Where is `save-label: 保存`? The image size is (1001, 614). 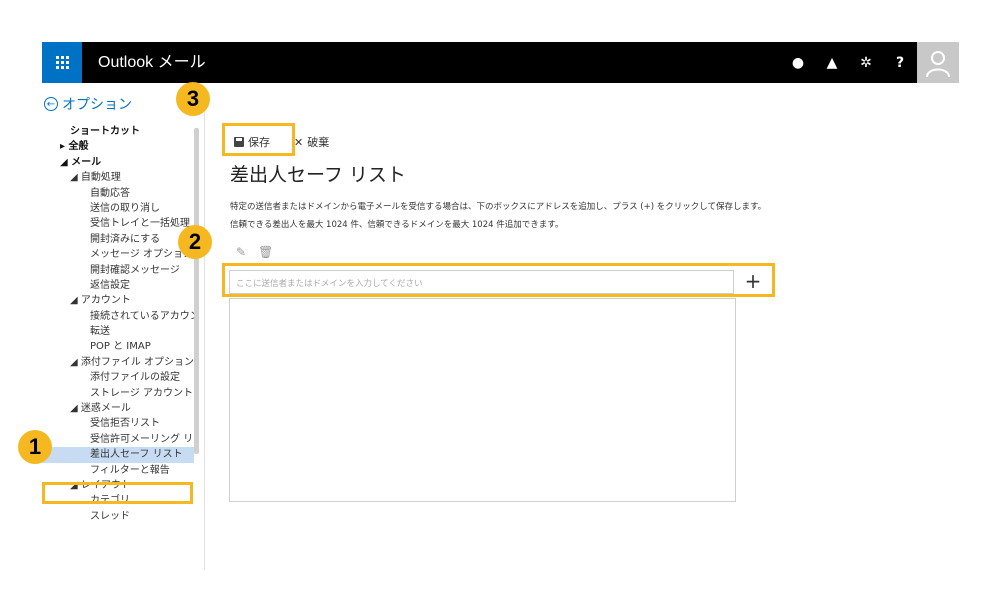
save-label: 保存 is located at coordinates (259, 142).